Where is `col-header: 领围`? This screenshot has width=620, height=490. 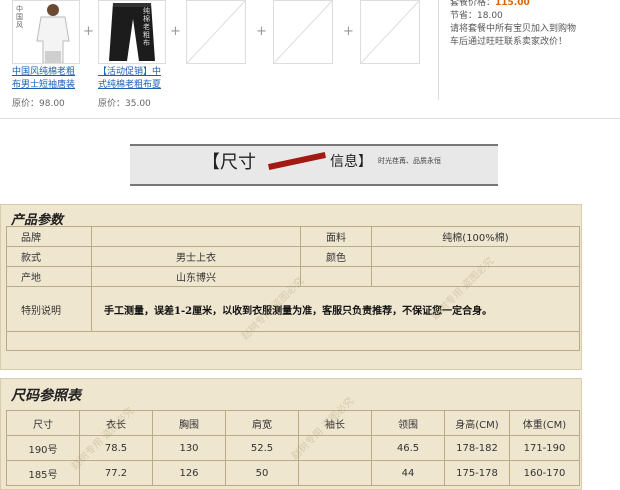 col-header: 领围 is located at coordinates (408, 423).